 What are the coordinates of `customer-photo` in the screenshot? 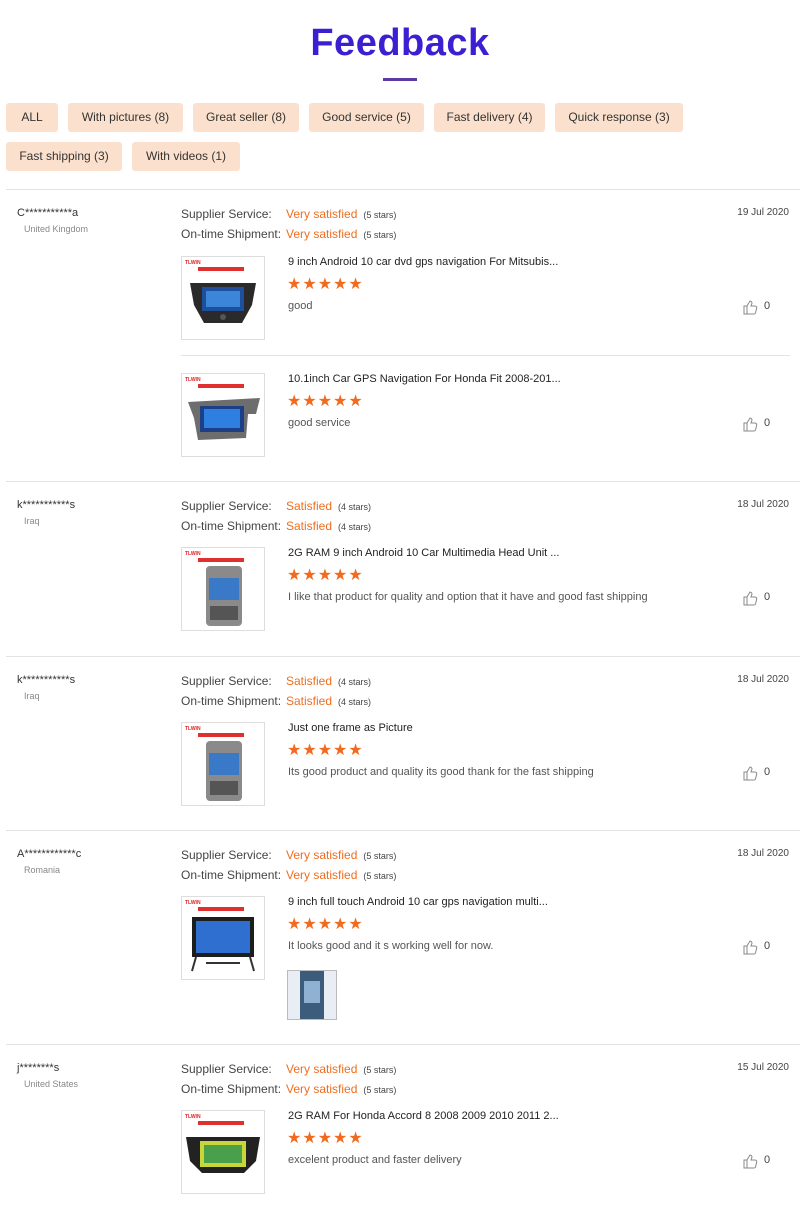 It's located at (312, 995).